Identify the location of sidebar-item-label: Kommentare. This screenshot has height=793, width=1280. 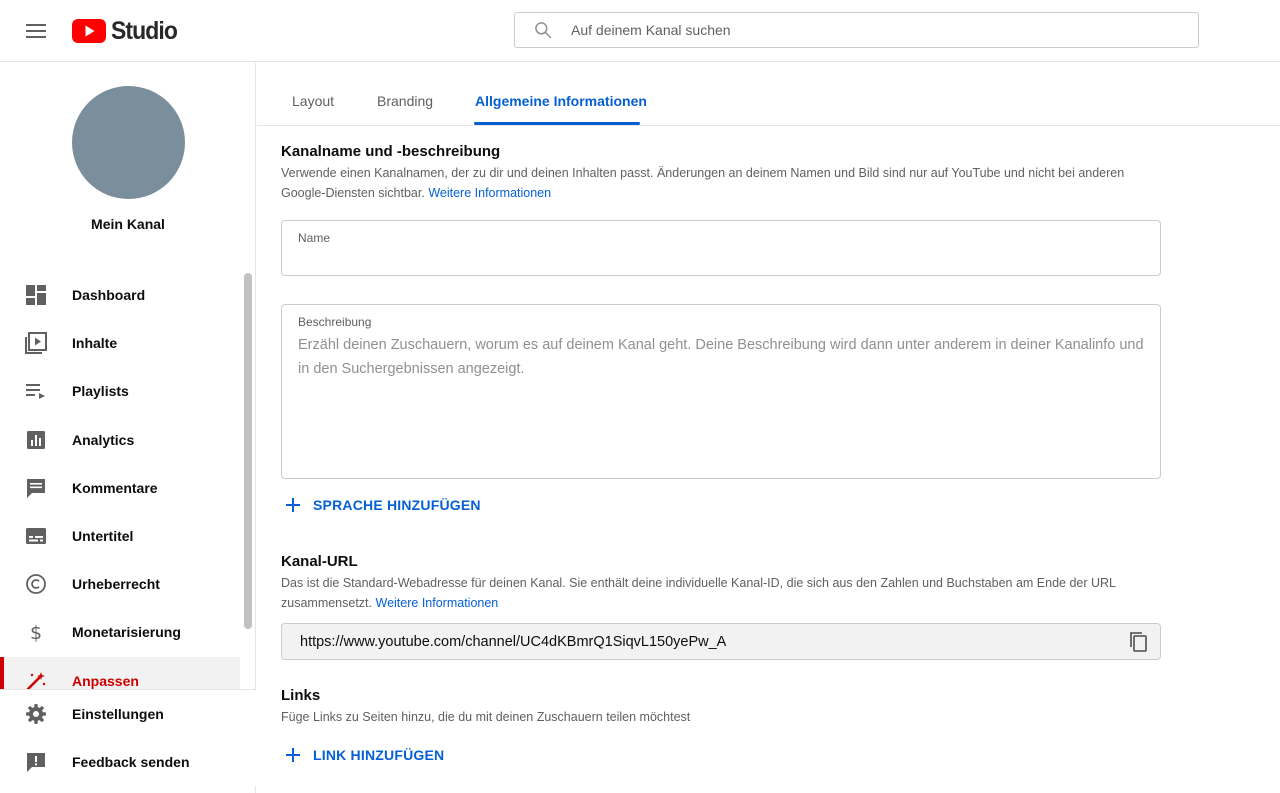
(115, 487).